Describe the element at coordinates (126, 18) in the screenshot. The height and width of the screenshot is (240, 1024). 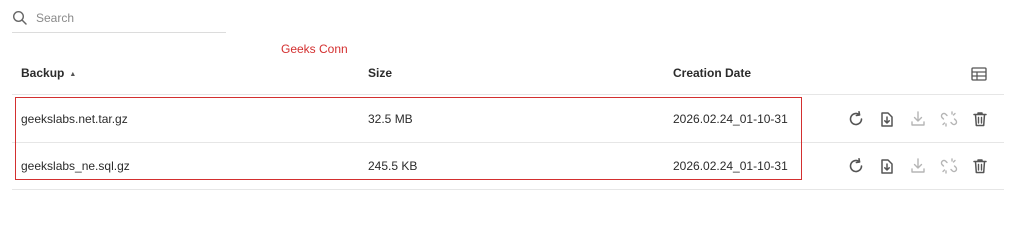
I see `search-input` at that location.